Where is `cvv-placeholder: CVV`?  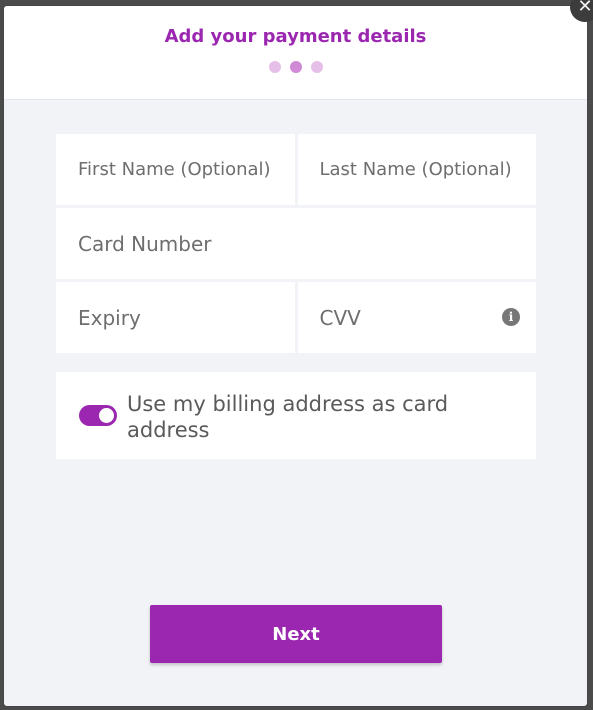
cvv-placeholder: CVV is located at coordinates (340, 317).